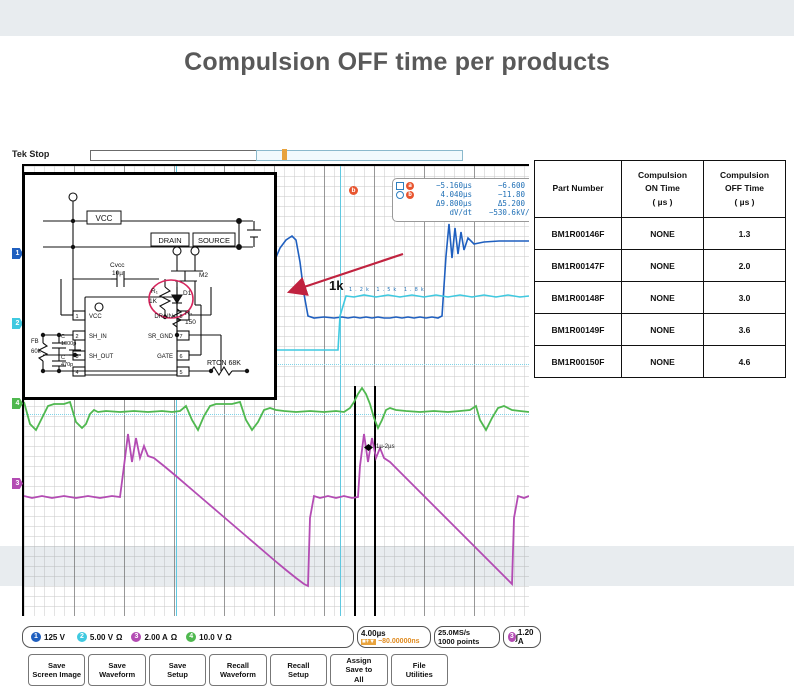  What do you see at coordinates (578, 297) in the screenshot?
I see `cell-part-number: BM1R00148F` at bounding box center [578, 297].